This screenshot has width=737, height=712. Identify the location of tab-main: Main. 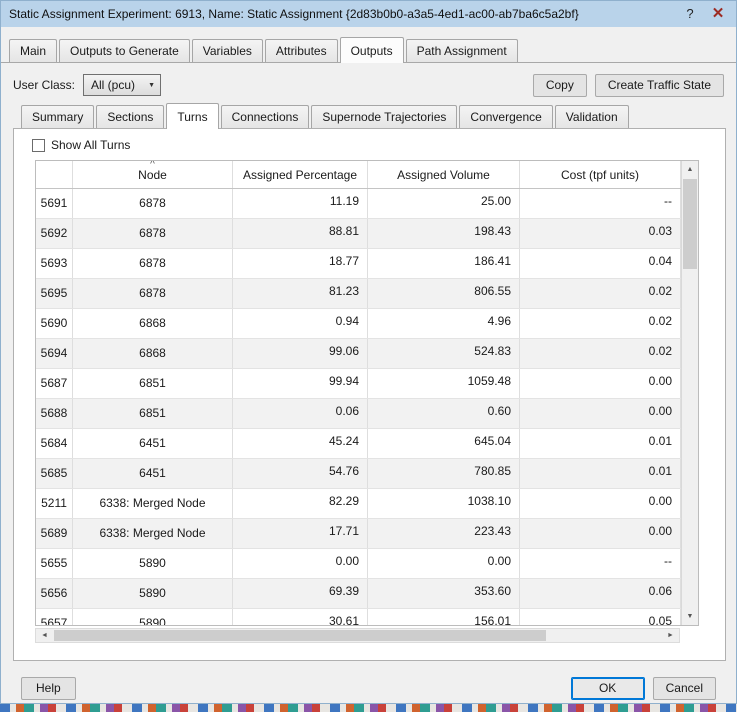
(33, 50).